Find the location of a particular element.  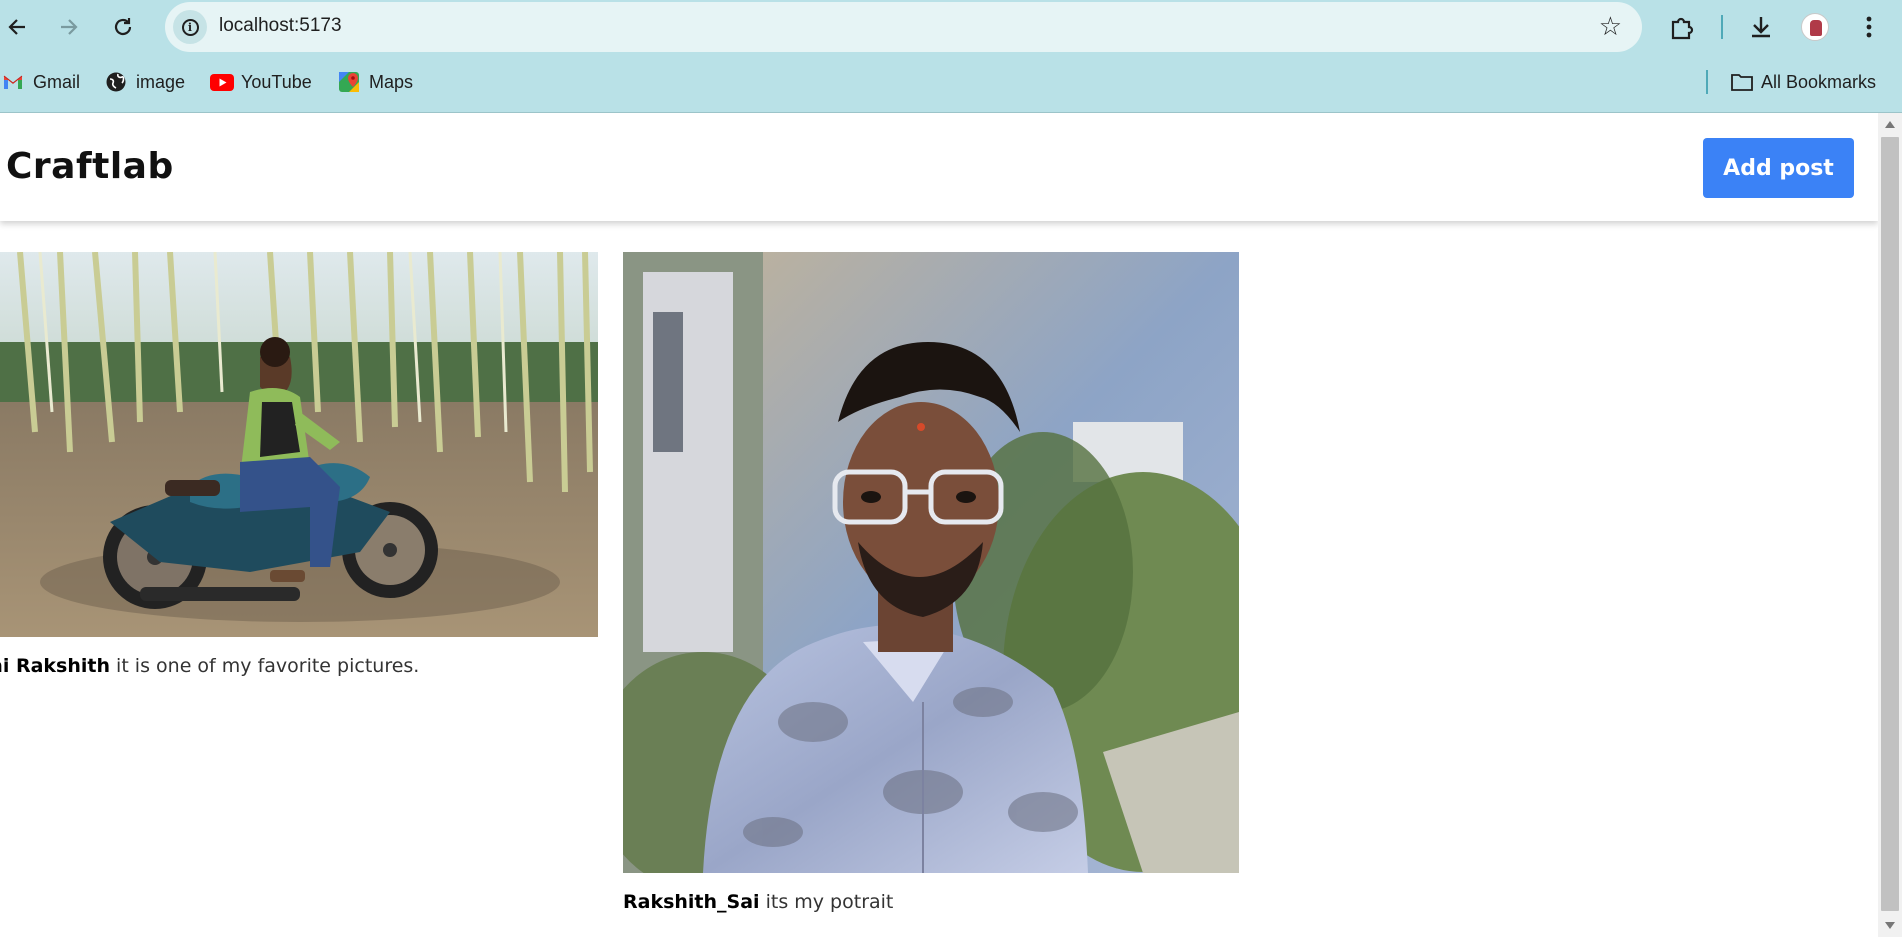

browser-menu-button is located at coordinates (1869, 27).